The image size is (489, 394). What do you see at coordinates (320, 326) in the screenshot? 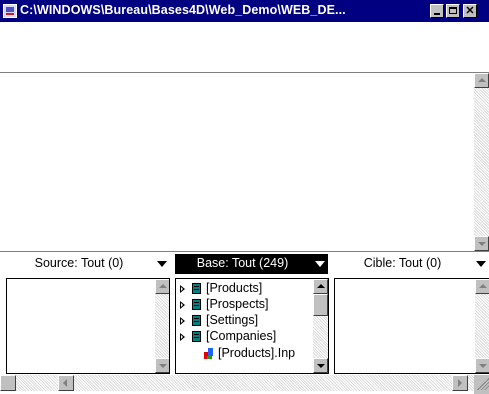
I see `base-vertical-scrollbar` at bounding box center [320, 326].